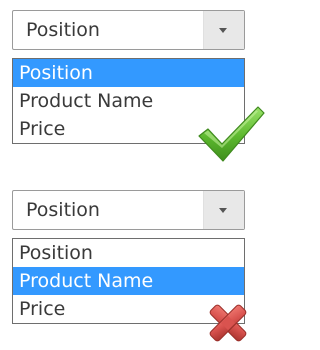  What do you see at coordinates (231, 134) in the screenshot?
I see `checkmark-icon` at bounding box center [231, 134].